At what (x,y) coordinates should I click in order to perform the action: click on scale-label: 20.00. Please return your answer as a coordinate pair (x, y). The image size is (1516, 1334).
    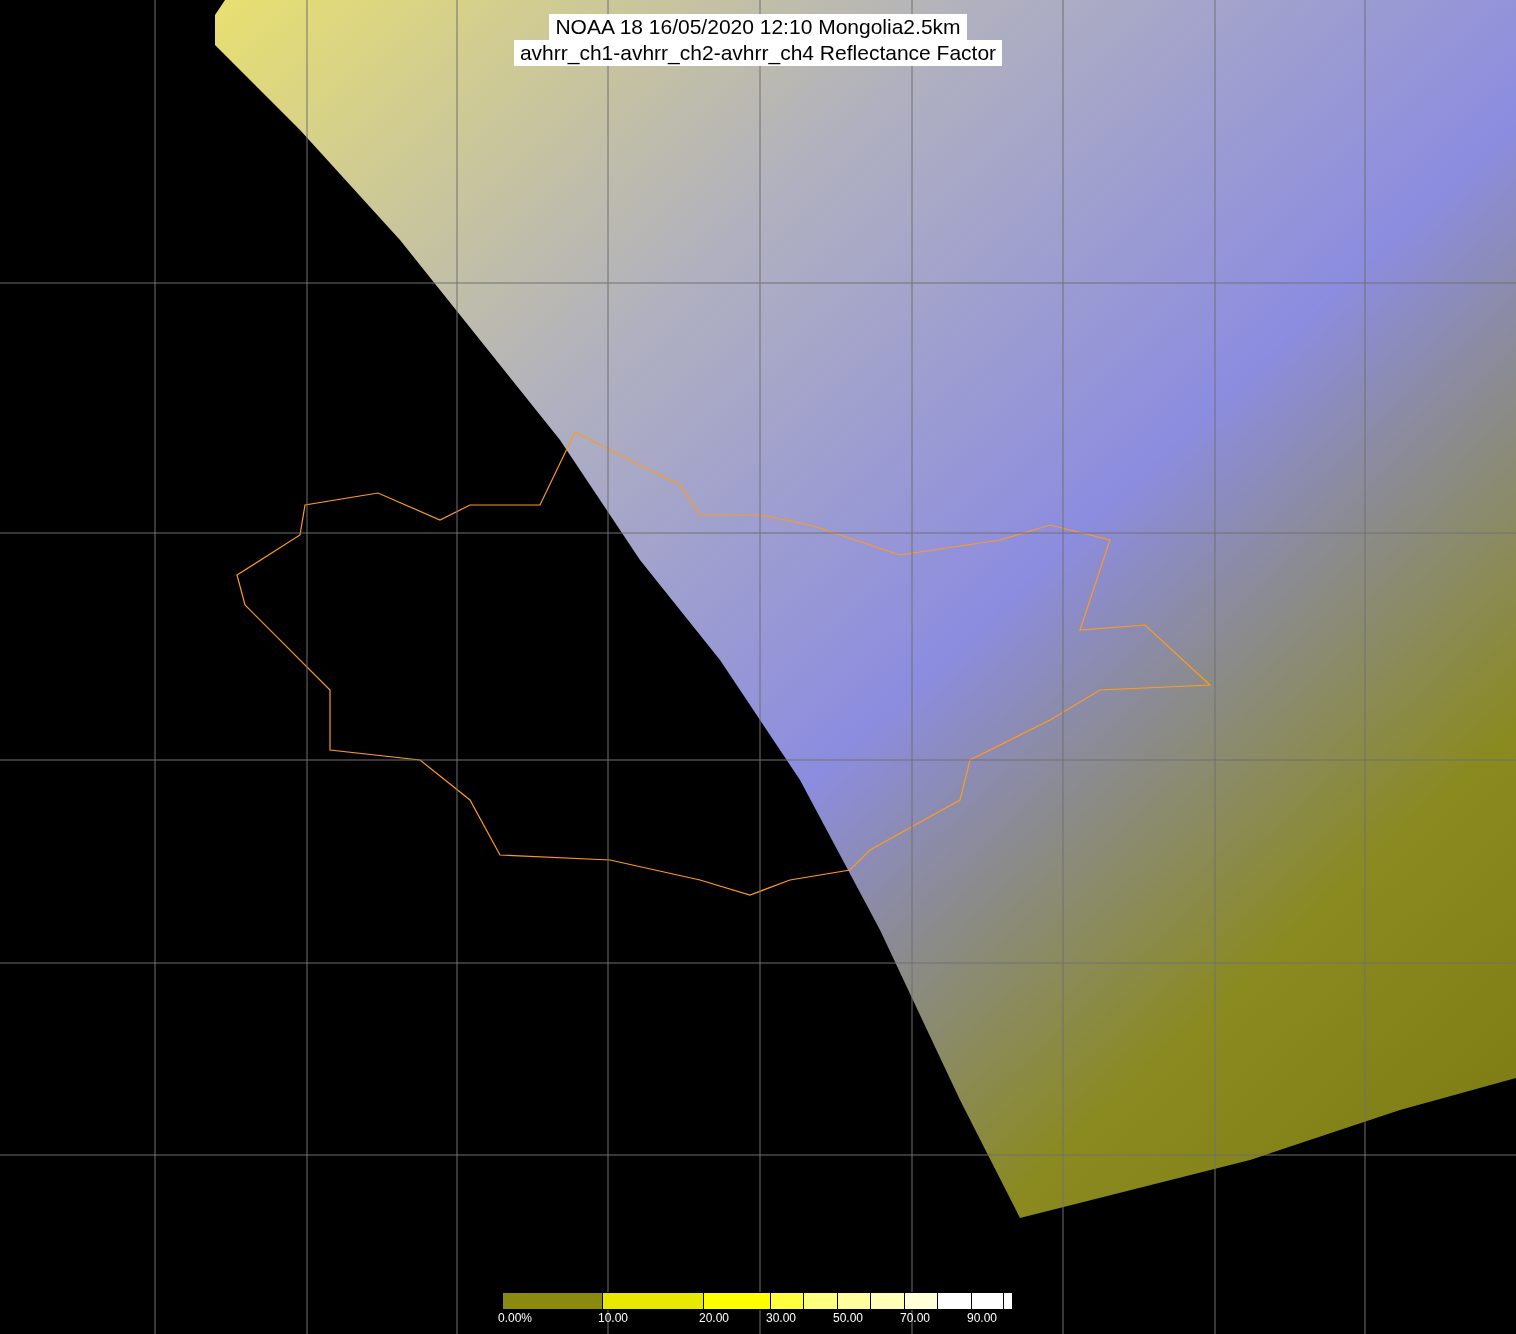
    Looking at the image, I should click on (714, 1318).